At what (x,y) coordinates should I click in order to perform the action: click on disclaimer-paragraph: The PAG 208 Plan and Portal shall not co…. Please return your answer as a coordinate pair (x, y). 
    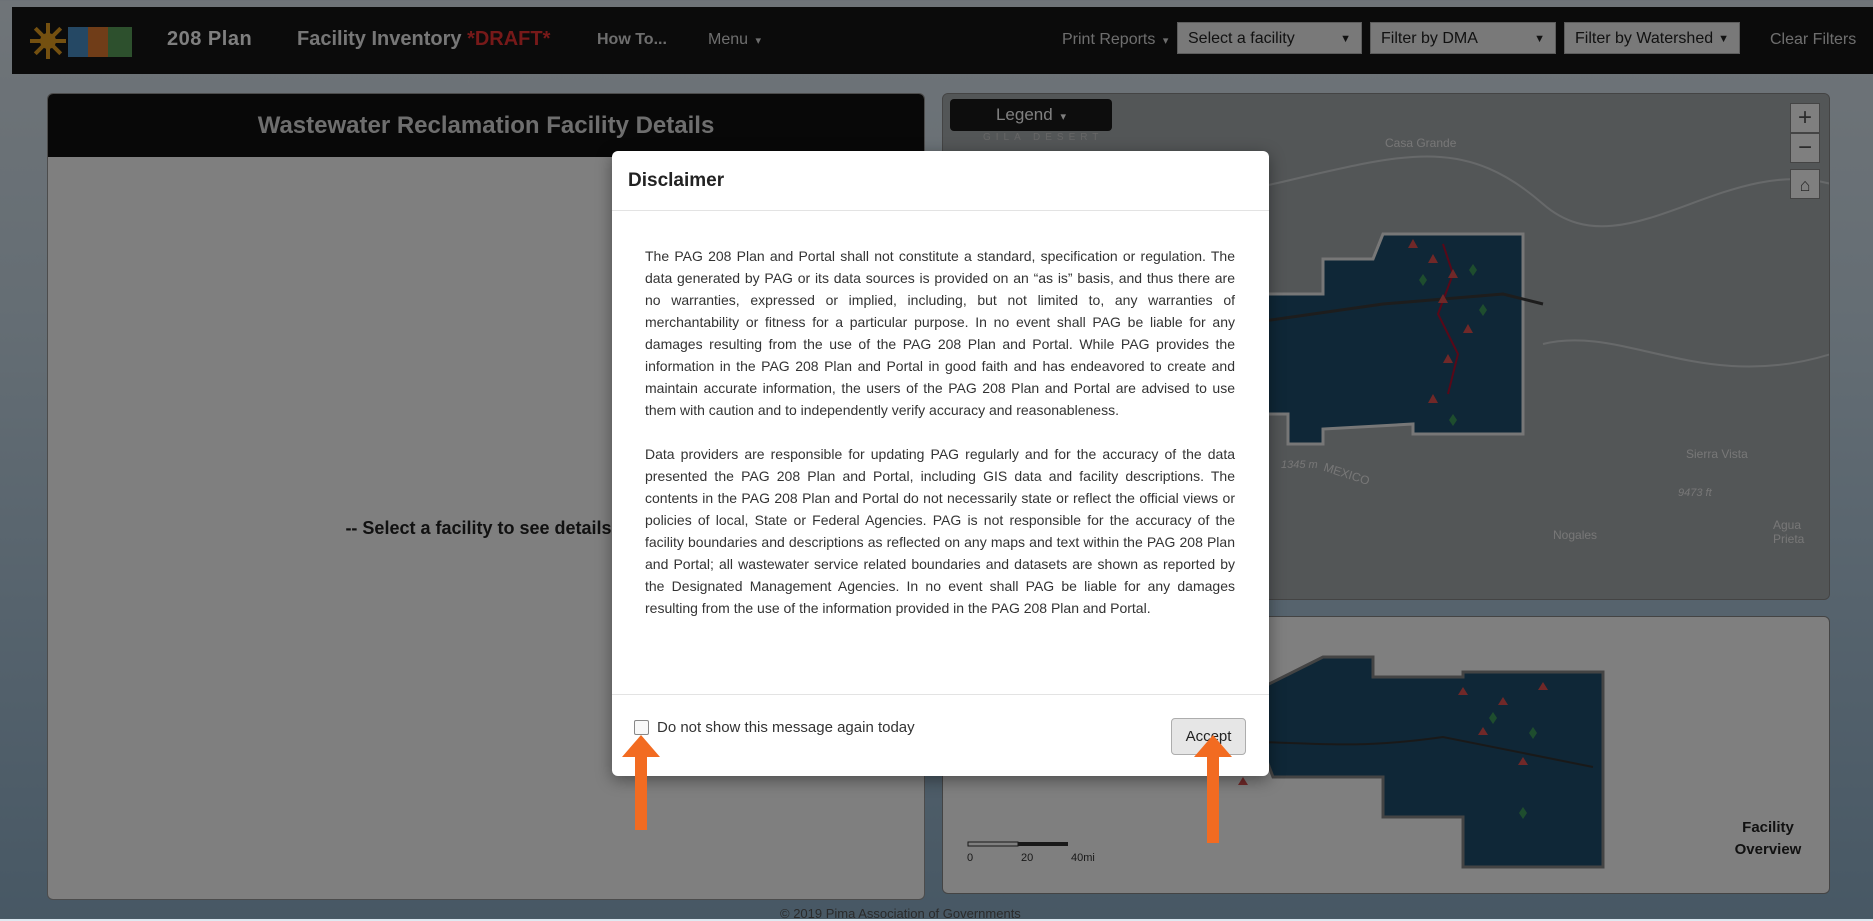
    Looking at the image, I should click on (940, 333).